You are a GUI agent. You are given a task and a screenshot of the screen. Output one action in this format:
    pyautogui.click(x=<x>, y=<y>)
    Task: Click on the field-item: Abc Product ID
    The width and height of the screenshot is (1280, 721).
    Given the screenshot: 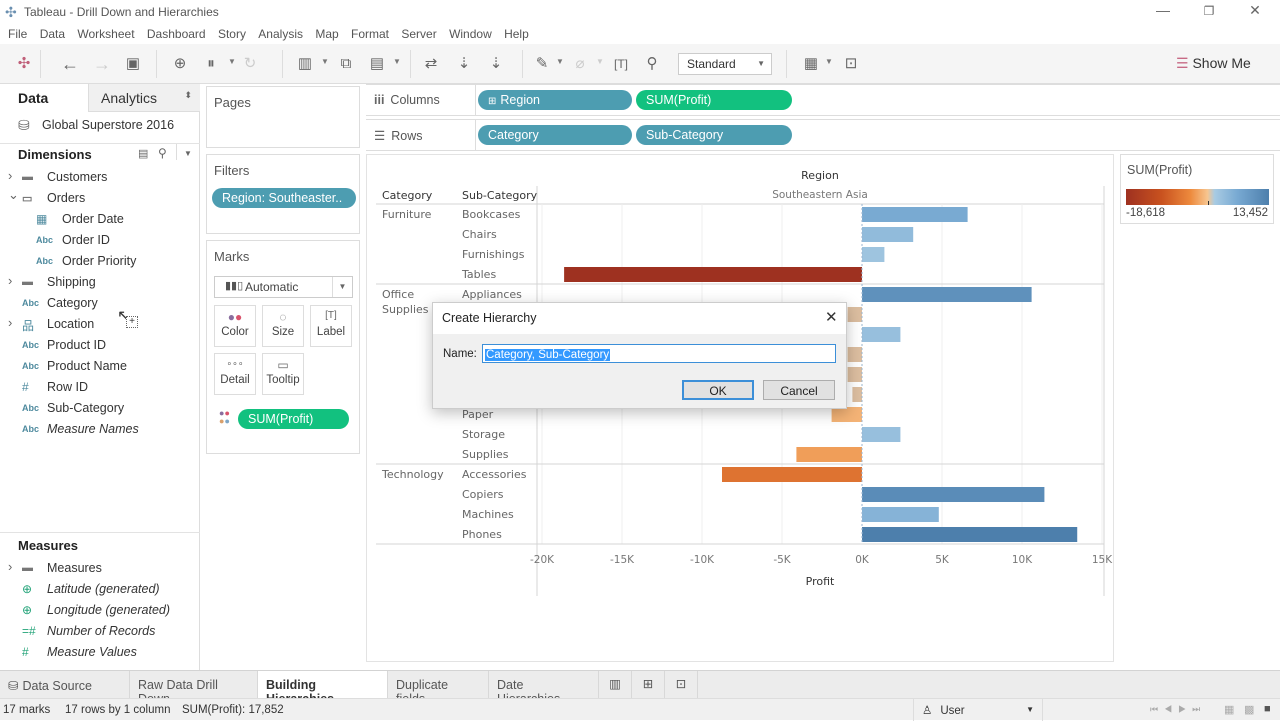 What is the action you would take?
    pyautogui.click(x=100, y=346)
    